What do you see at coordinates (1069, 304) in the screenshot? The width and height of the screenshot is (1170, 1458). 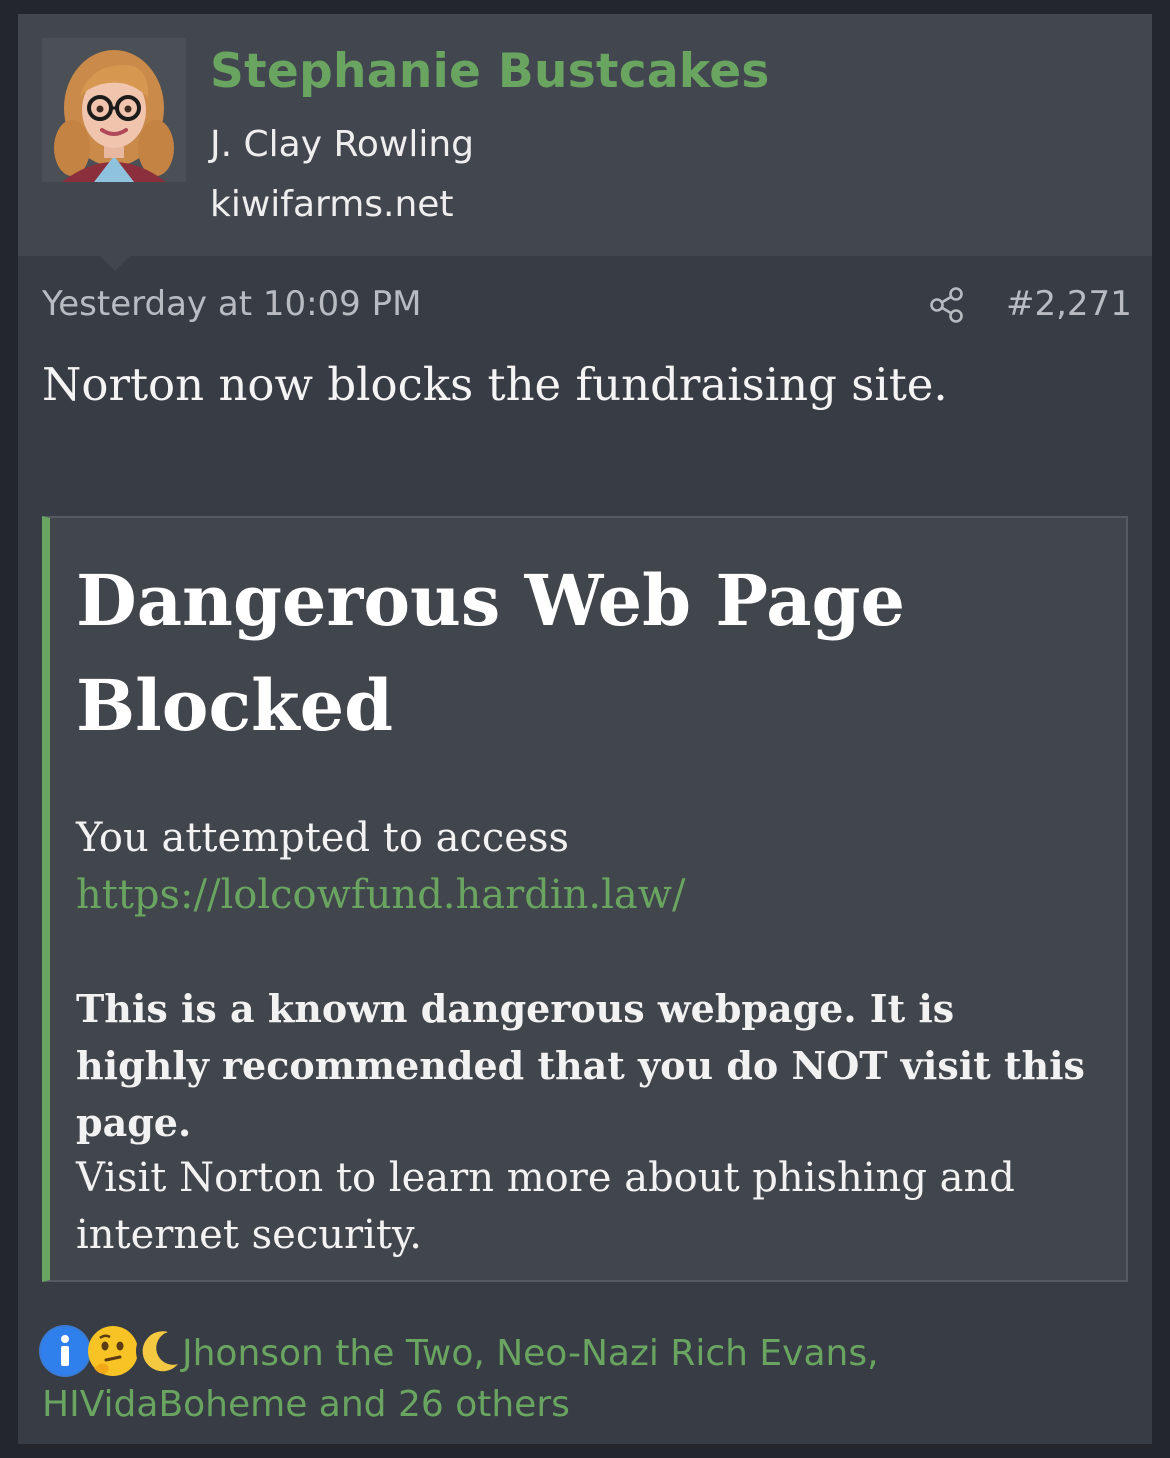 I see `post-number-link: #2,271` at bounding box center [1069, 304].